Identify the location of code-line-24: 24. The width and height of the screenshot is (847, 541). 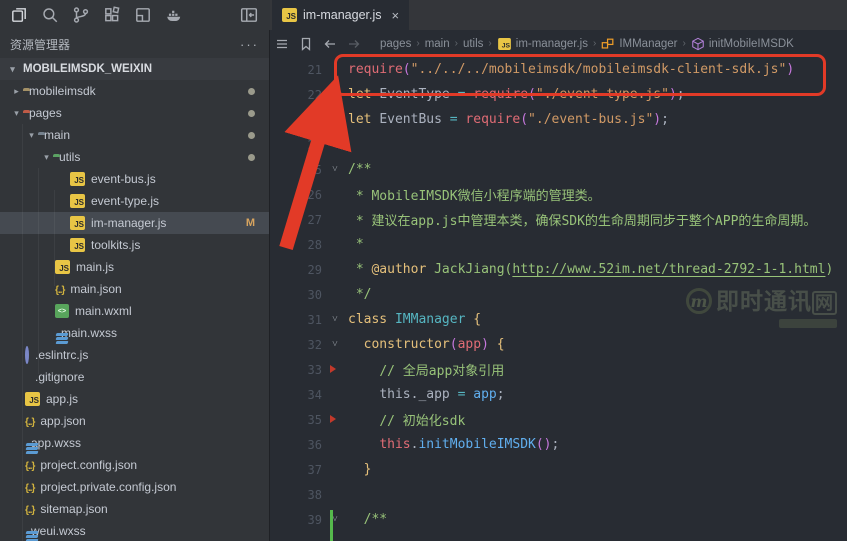
(558, 144).